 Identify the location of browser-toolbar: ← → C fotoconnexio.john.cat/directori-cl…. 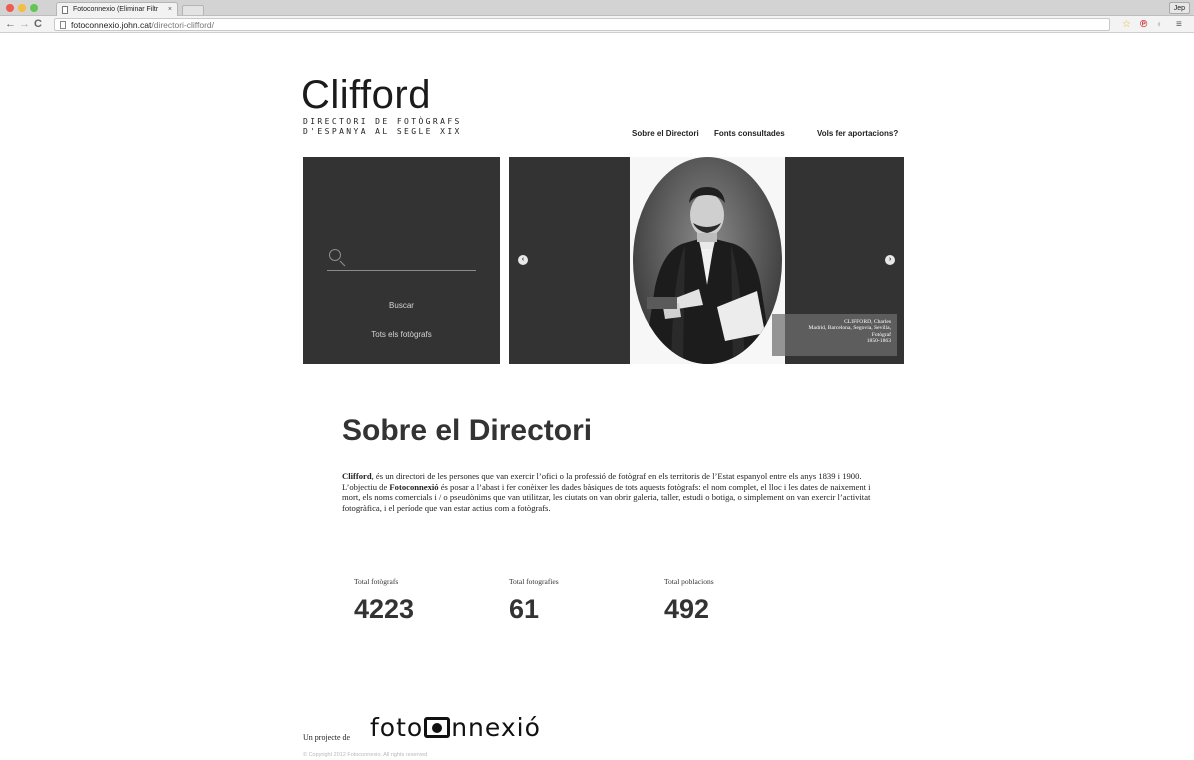
(597, 24).